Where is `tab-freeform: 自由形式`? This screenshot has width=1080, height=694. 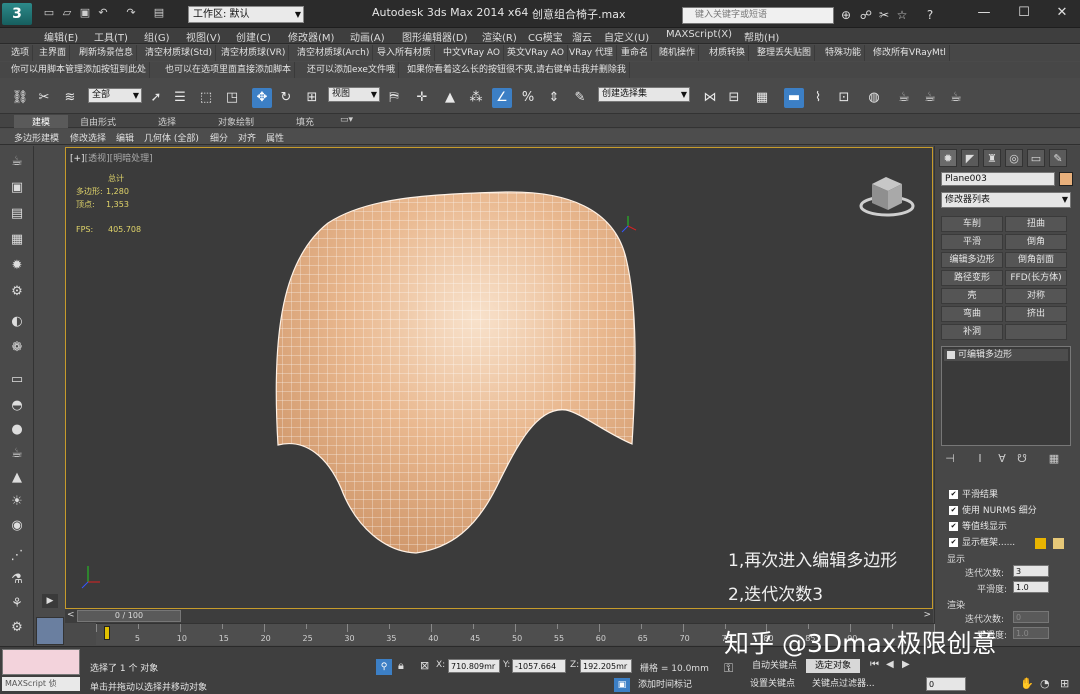 tab-freeform: 自由形式 is located at coordinates (98, 121).